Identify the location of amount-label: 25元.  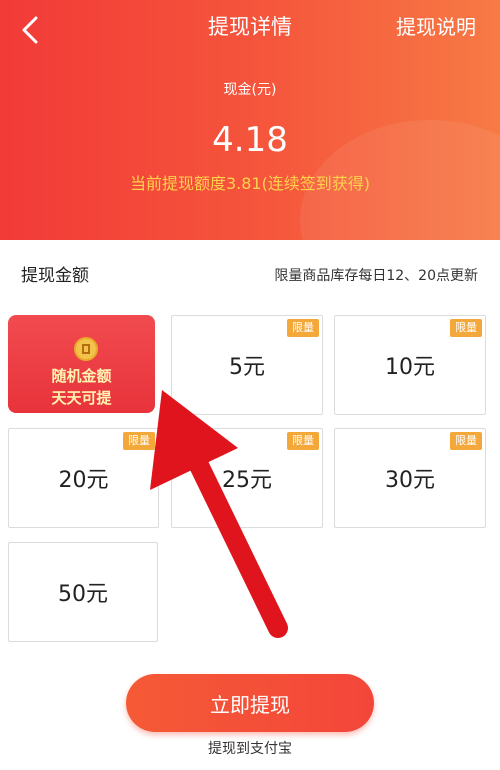
(247, 480).